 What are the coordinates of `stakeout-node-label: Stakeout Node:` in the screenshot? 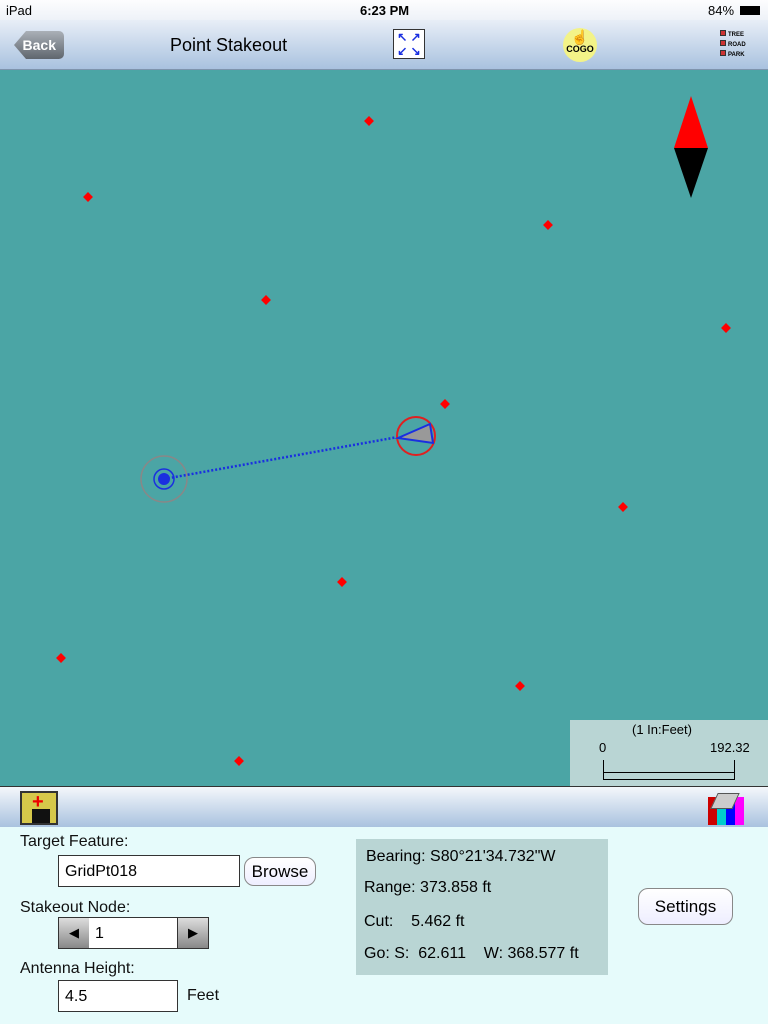 It's located at (75, 907).